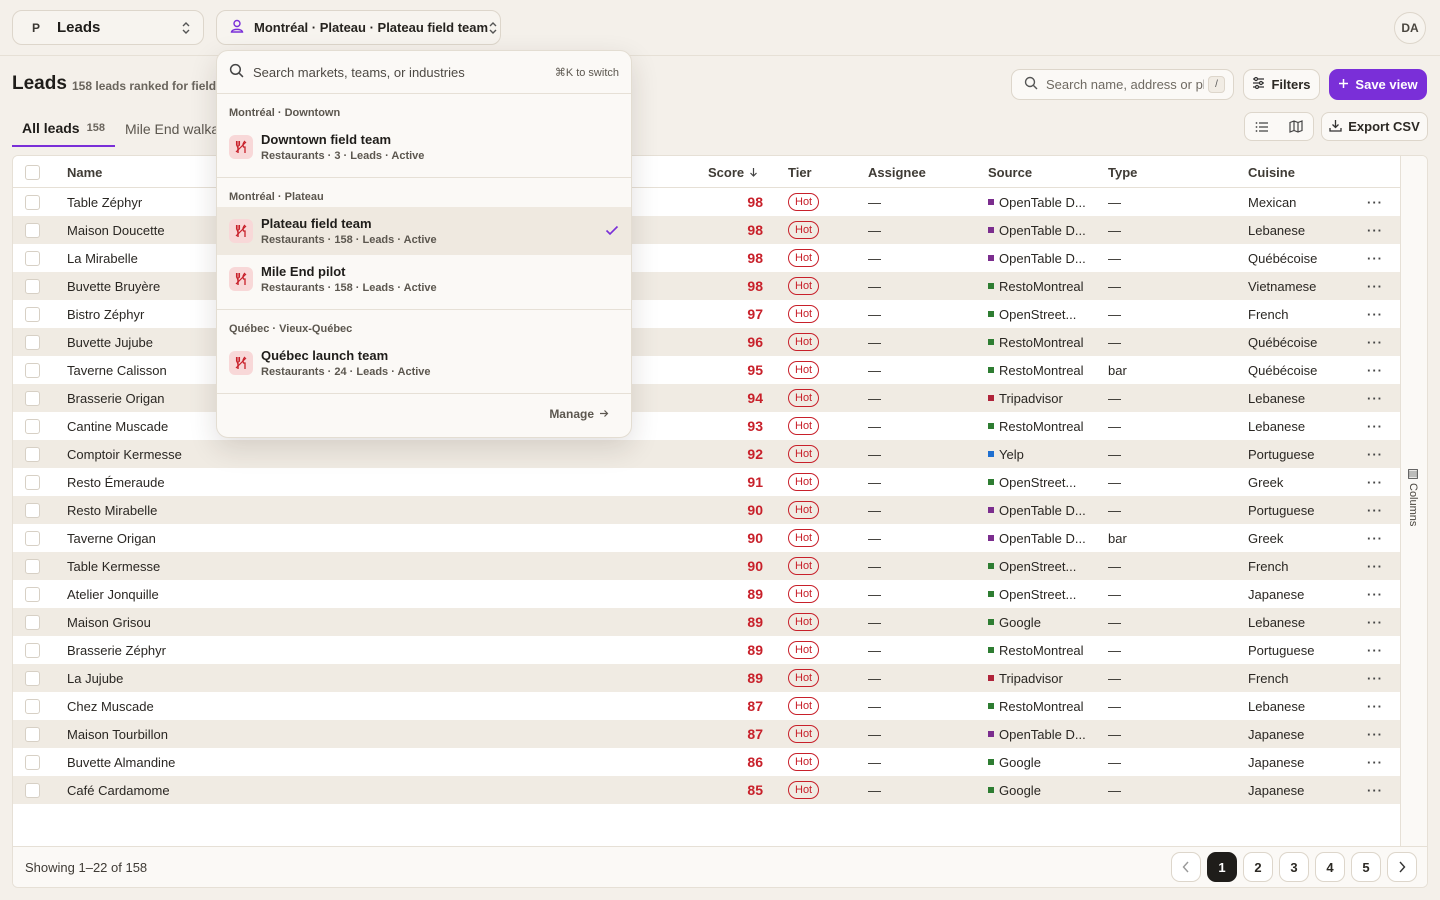  I want to click on manage-teams-link: Manage, so click(424, 413).